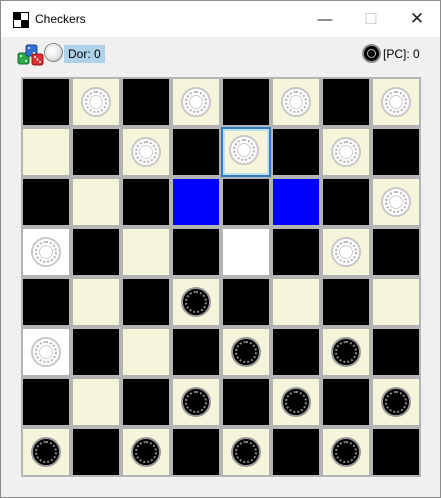 This screenshot has width=441, height=498. I want to click on close-icon: ✕, so click(417, 19).